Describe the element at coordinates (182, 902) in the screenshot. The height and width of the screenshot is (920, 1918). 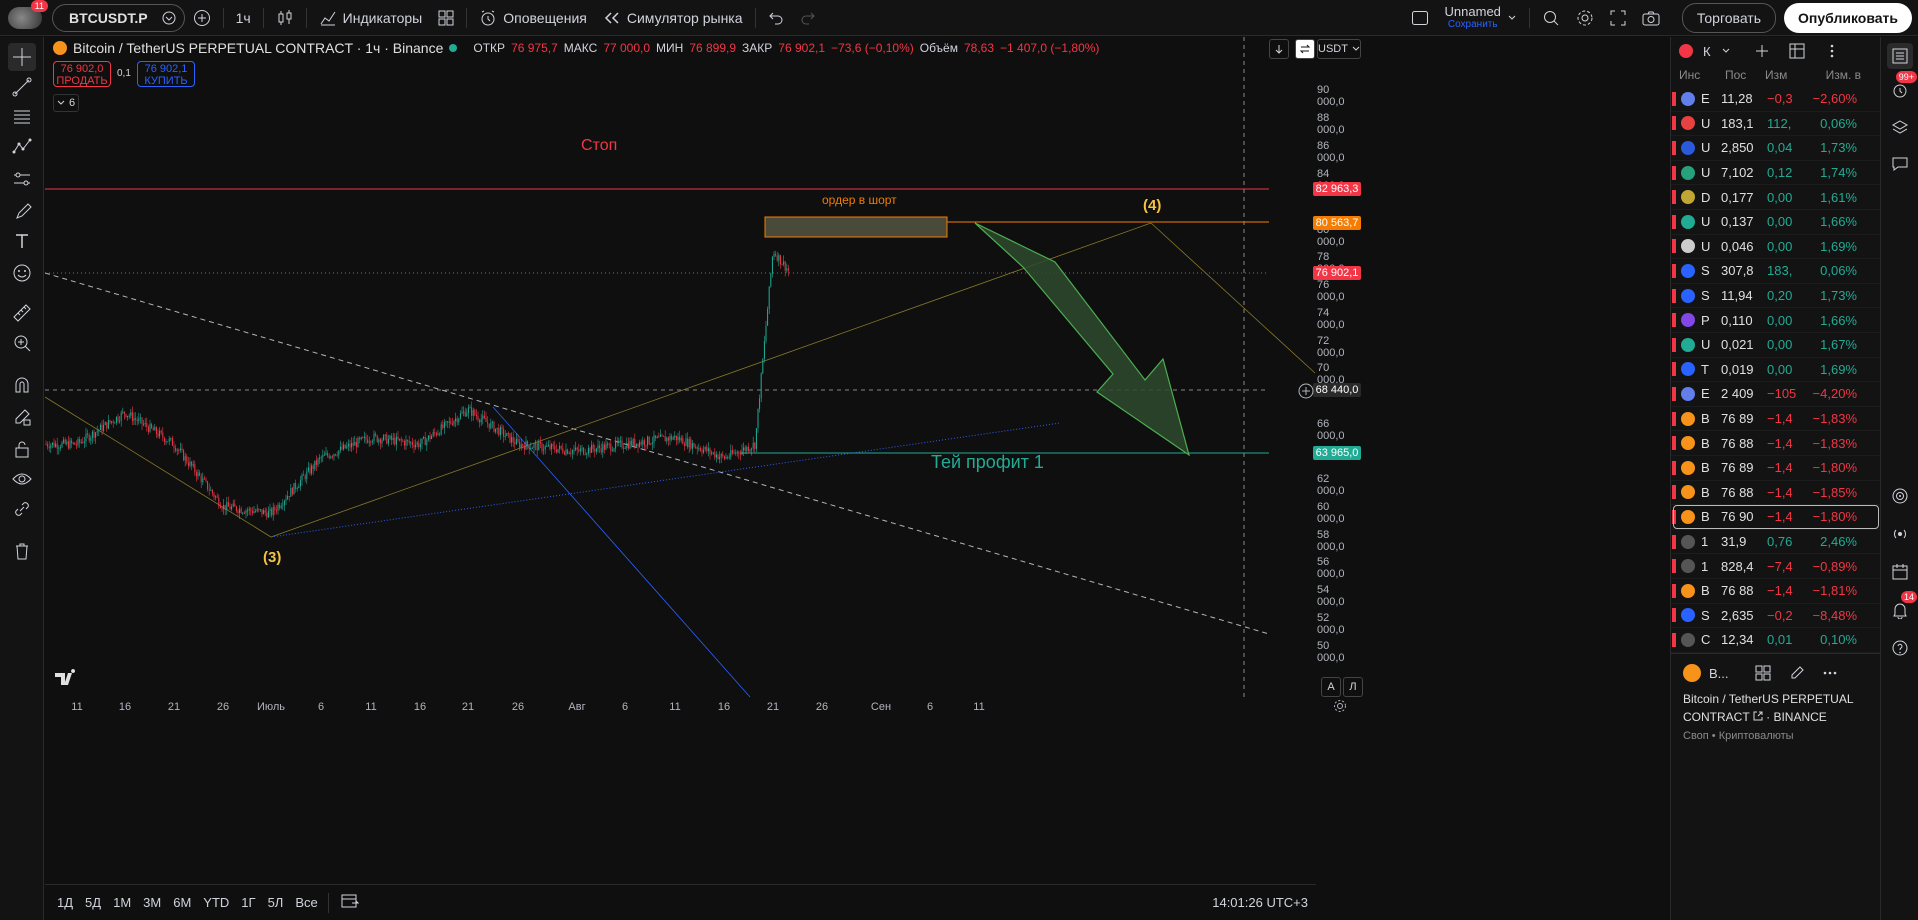
I see `range-button: 6М` at that location.